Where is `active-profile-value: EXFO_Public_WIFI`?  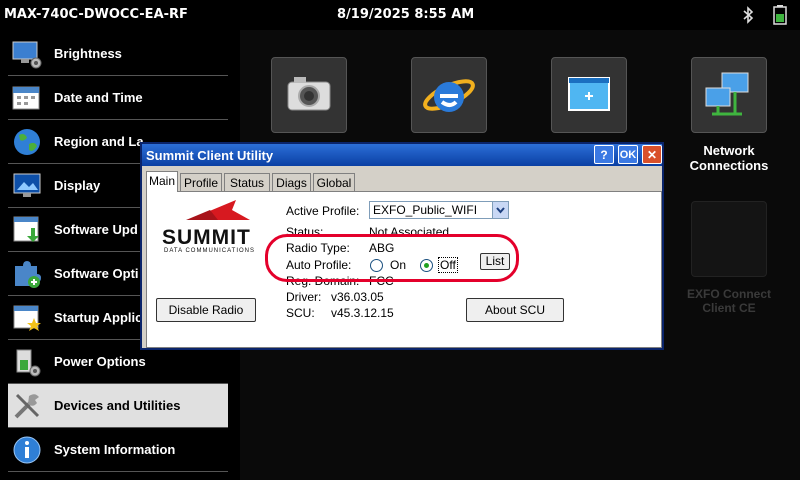
active-profile-value: EXFO_Public_WIFI is located at coordinates (425, 210).